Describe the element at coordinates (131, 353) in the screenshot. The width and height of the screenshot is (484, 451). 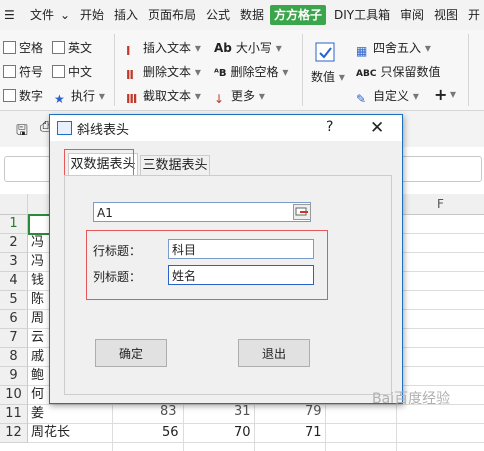
I see `ok-button: 确定` at that location.